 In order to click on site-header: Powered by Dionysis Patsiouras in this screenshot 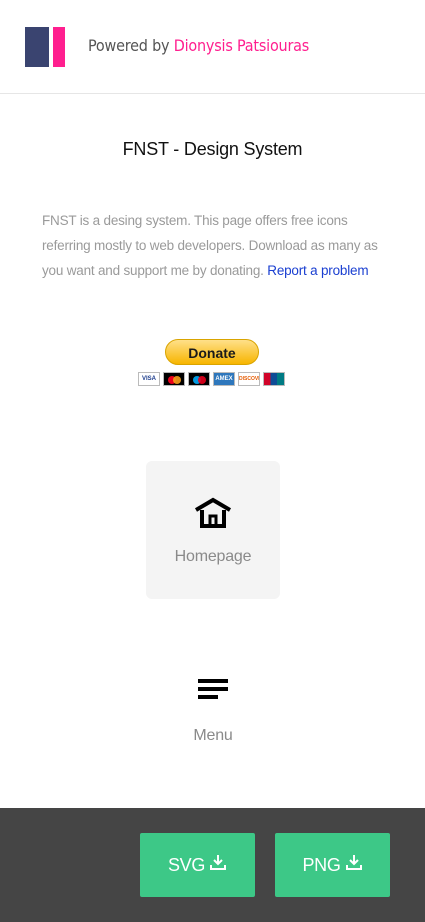, I will do `click(212, 47)`.